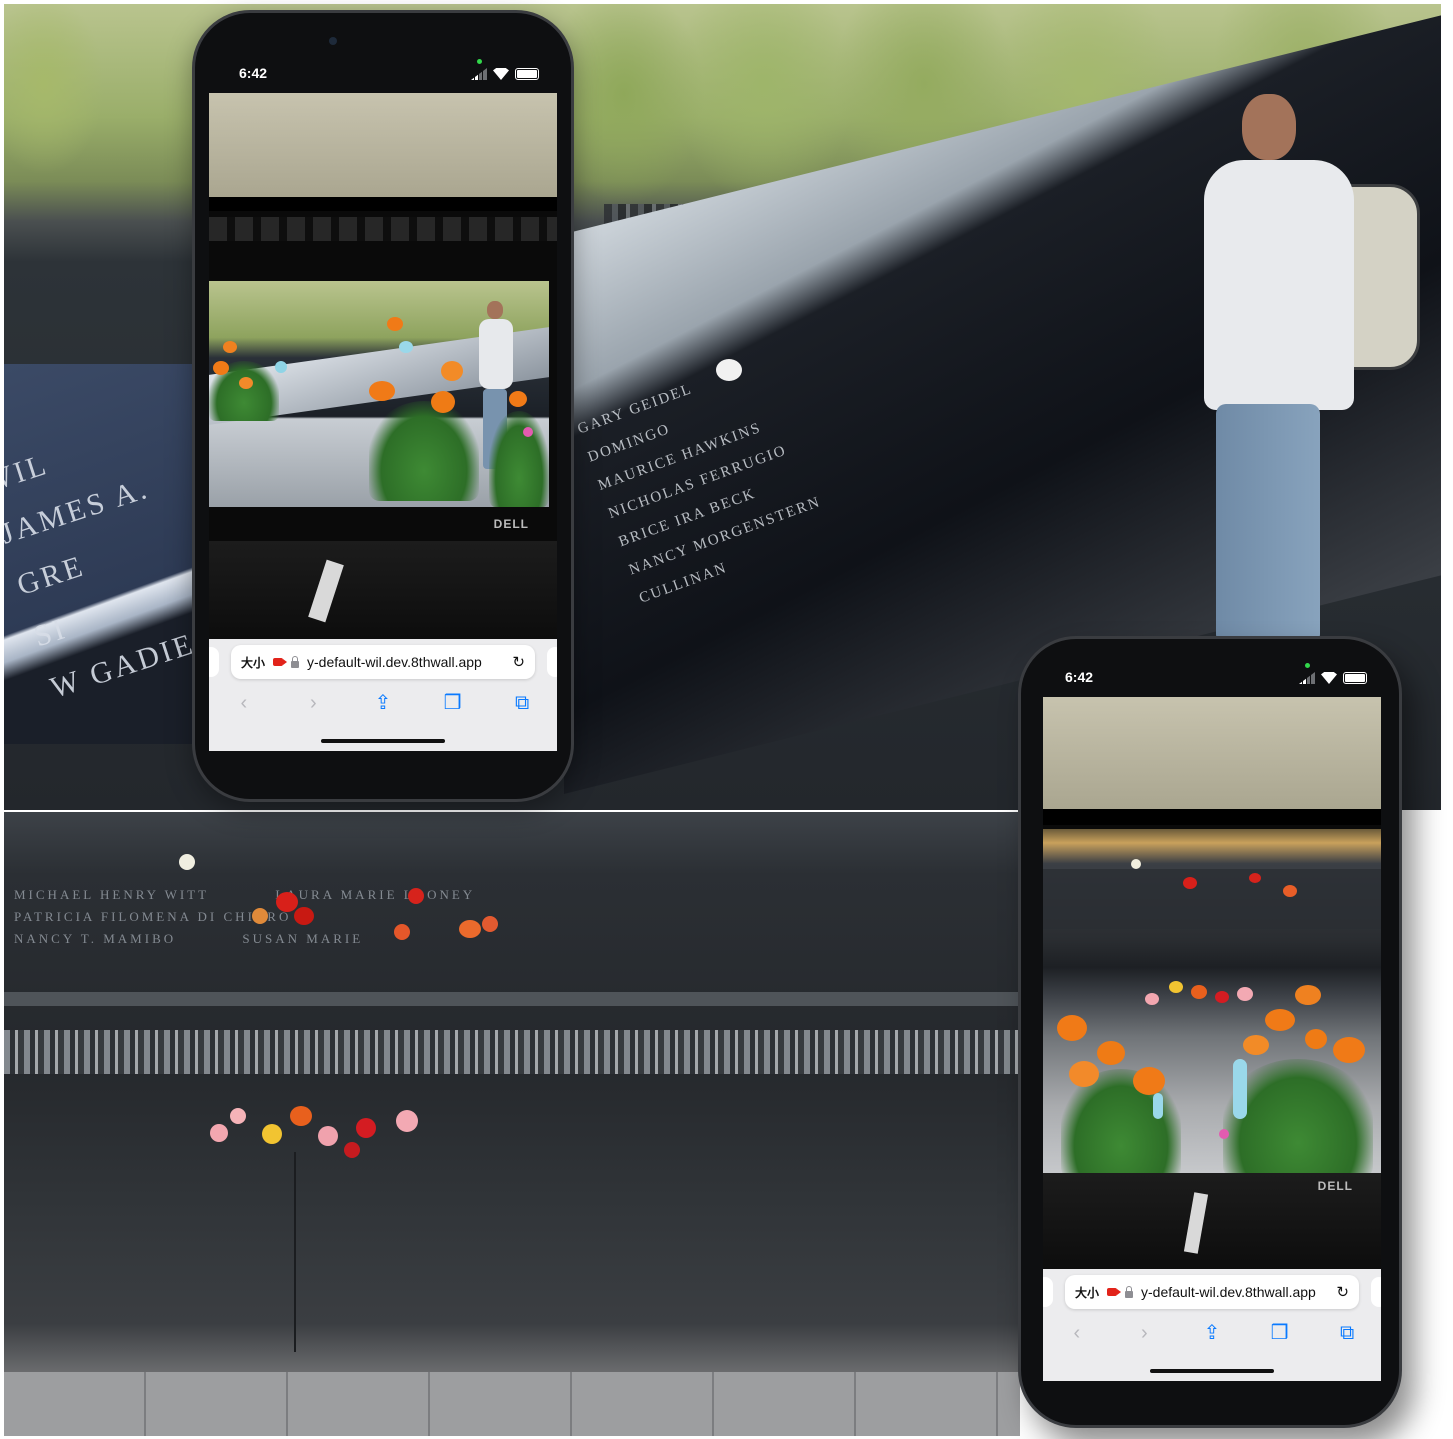  I want to click on status-bar: 6:42, so click(1216, 676).